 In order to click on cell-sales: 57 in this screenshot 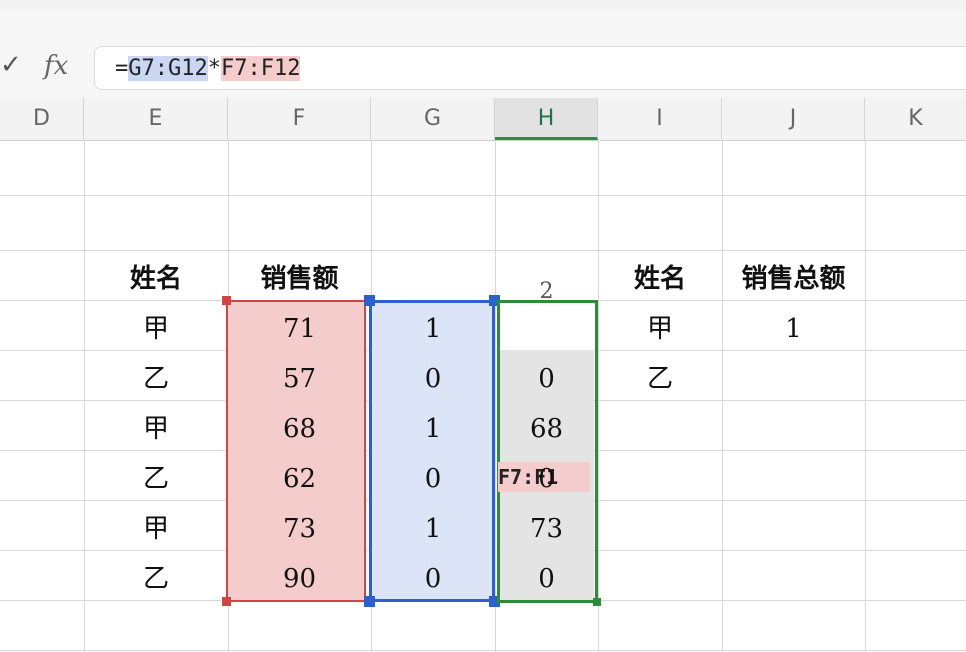, I will do `click(299, 379)`.